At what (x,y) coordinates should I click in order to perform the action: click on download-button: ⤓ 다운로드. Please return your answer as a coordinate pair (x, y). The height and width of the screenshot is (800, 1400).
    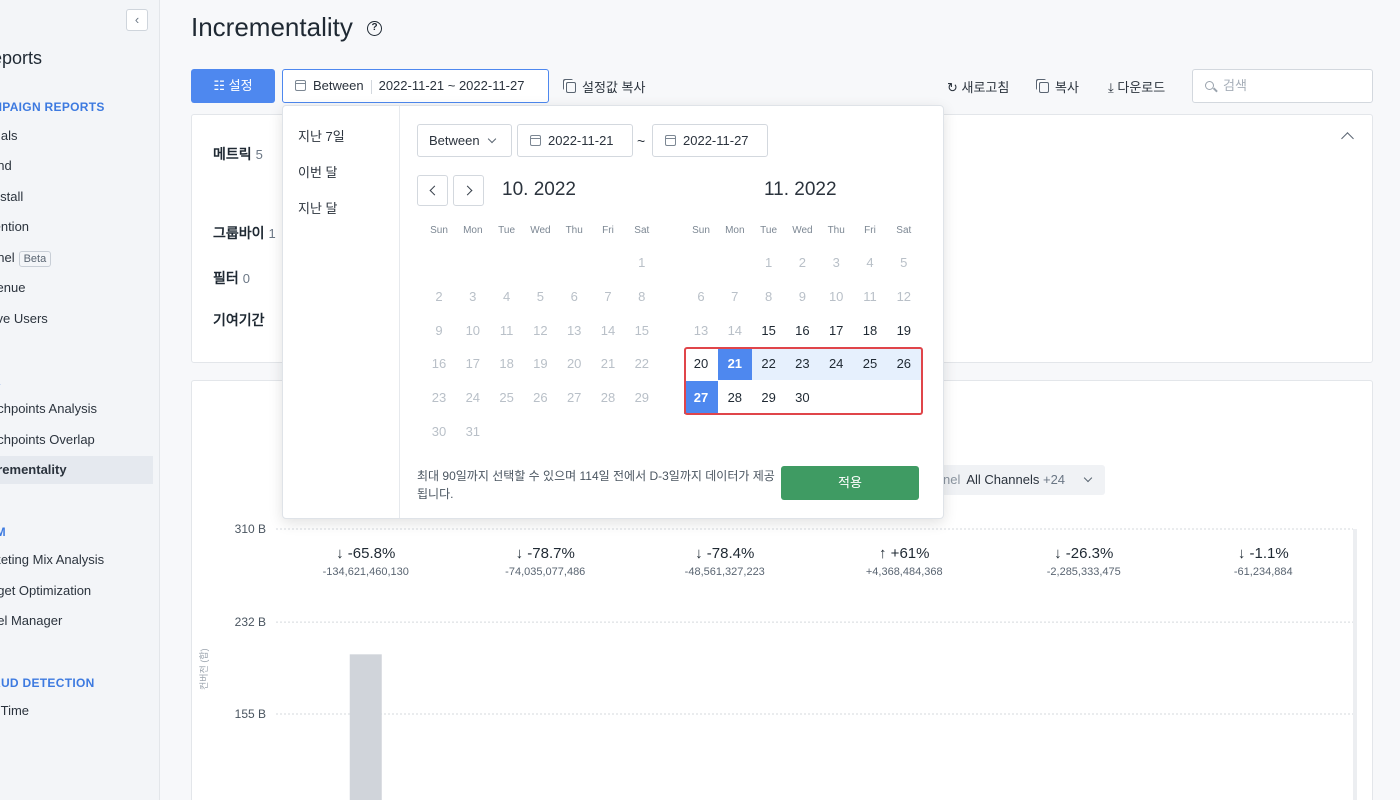
    Looking at the image, I should click on (1136, 86).